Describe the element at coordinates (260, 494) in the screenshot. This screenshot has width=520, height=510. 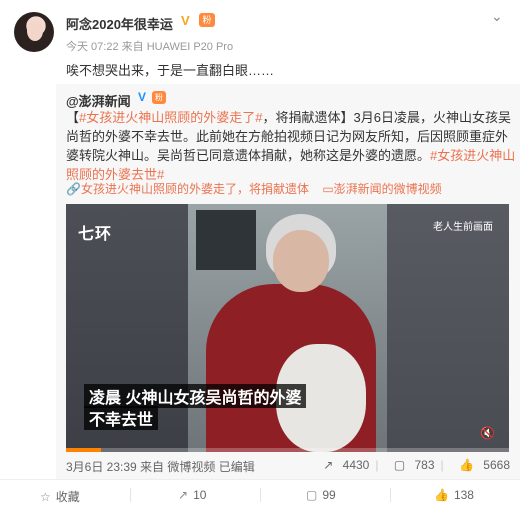
I see `action-bar: ☆ 收藏 ↗ 10 ▢ 99 👍 138` at that location.